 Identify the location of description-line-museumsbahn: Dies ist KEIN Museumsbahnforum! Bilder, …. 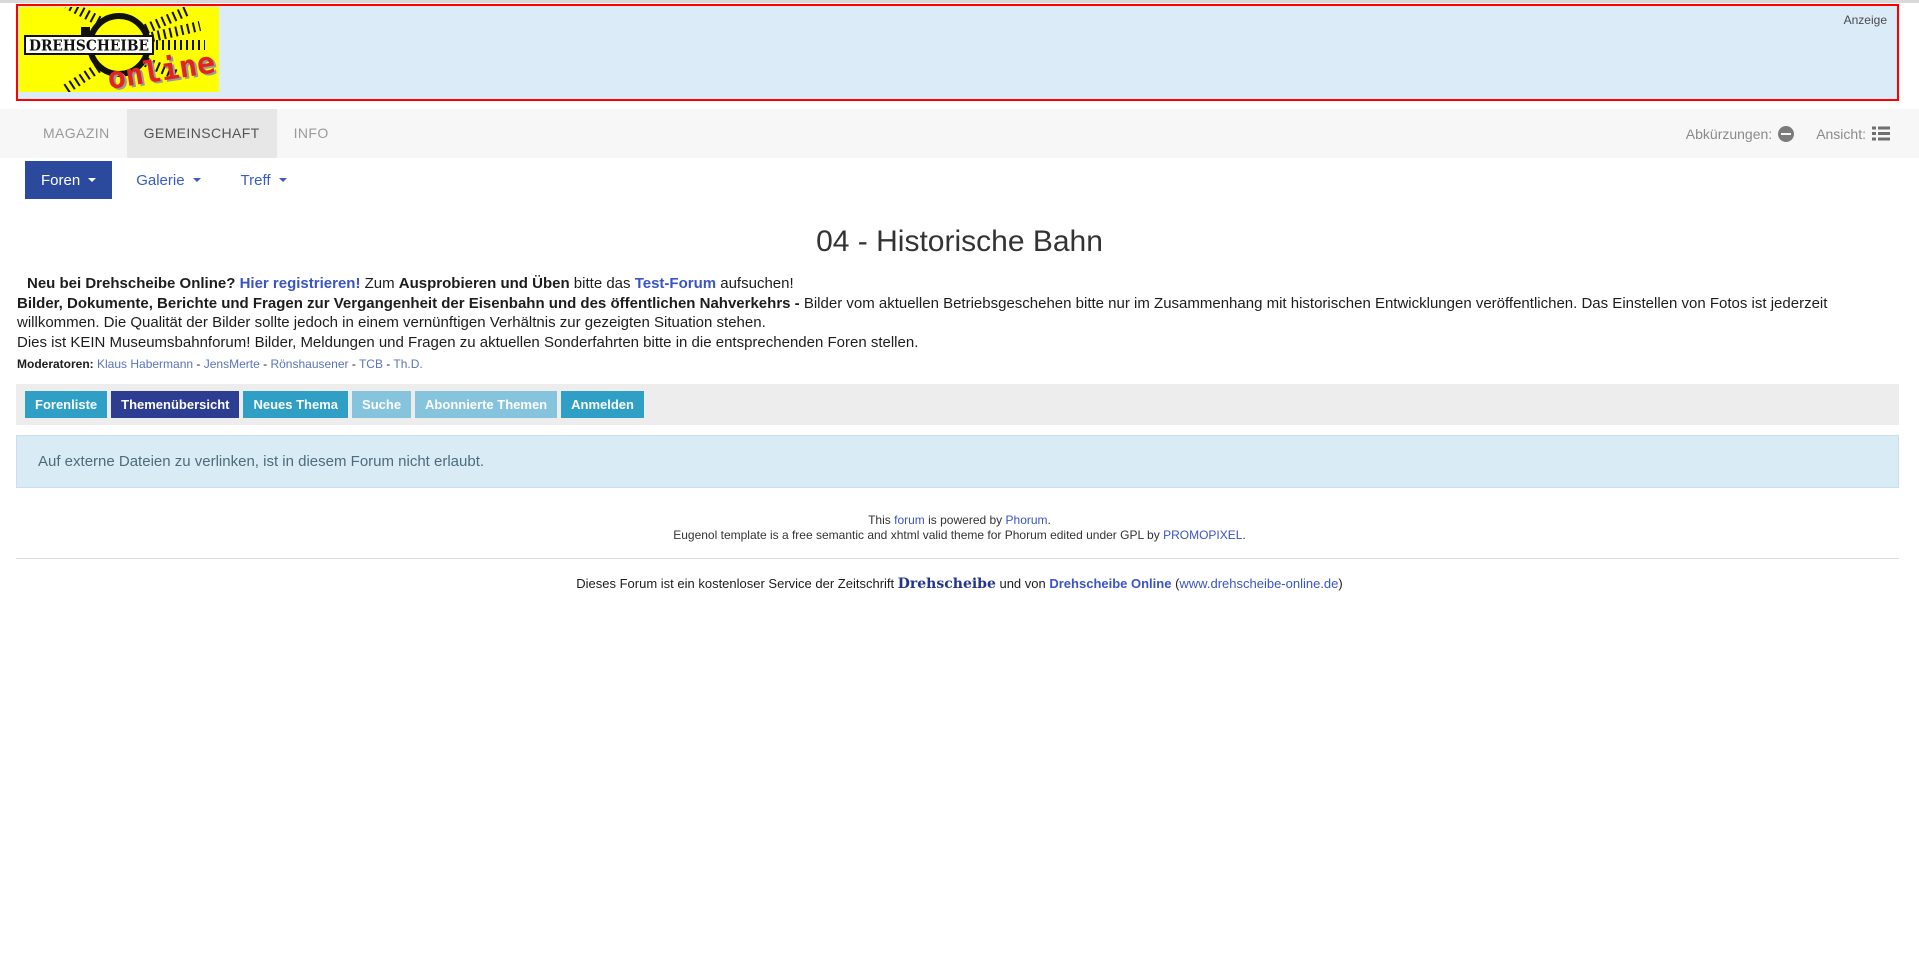
(468, 342).